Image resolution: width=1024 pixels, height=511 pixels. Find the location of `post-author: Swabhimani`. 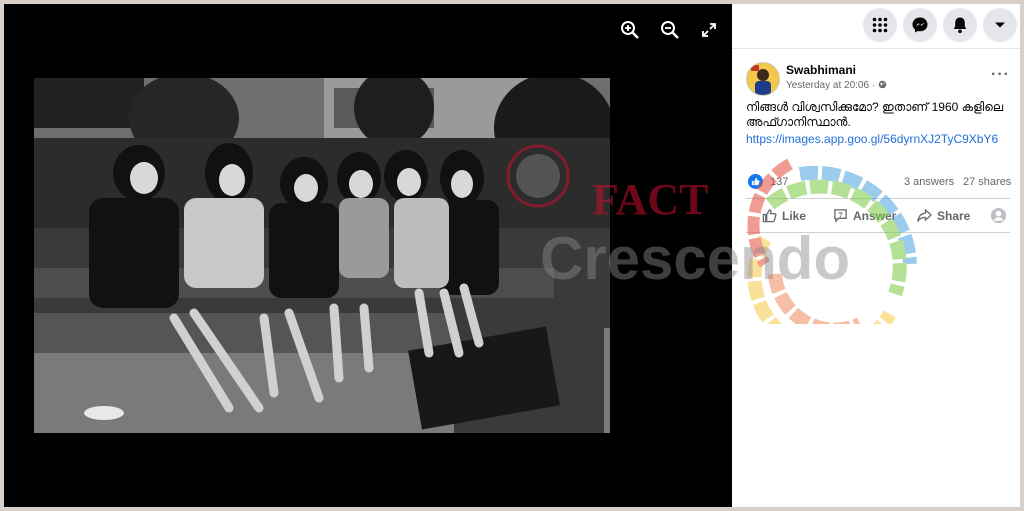

post-author: Swabhimani is located at coordinates (821, 70).